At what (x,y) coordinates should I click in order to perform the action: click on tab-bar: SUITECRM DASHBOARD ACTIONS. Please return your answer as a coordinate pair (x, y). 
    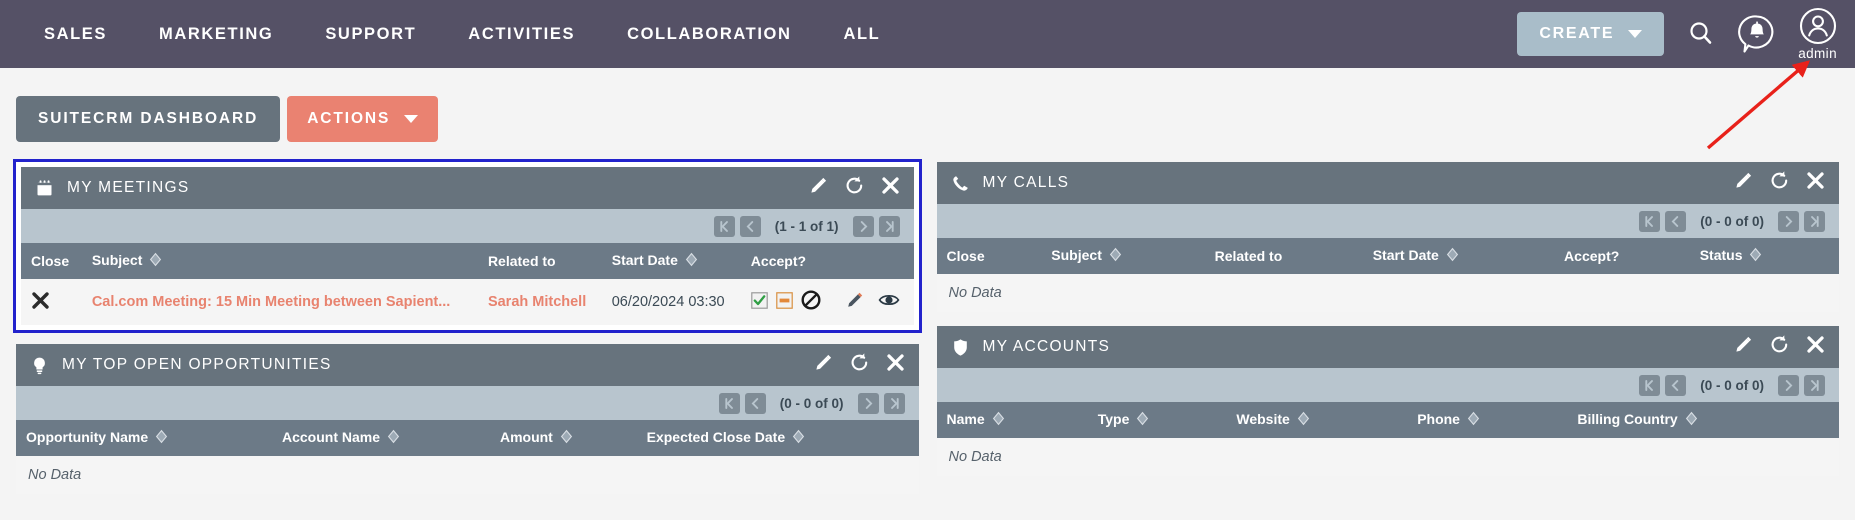
    Looking at the image, I should click on (927, 105).